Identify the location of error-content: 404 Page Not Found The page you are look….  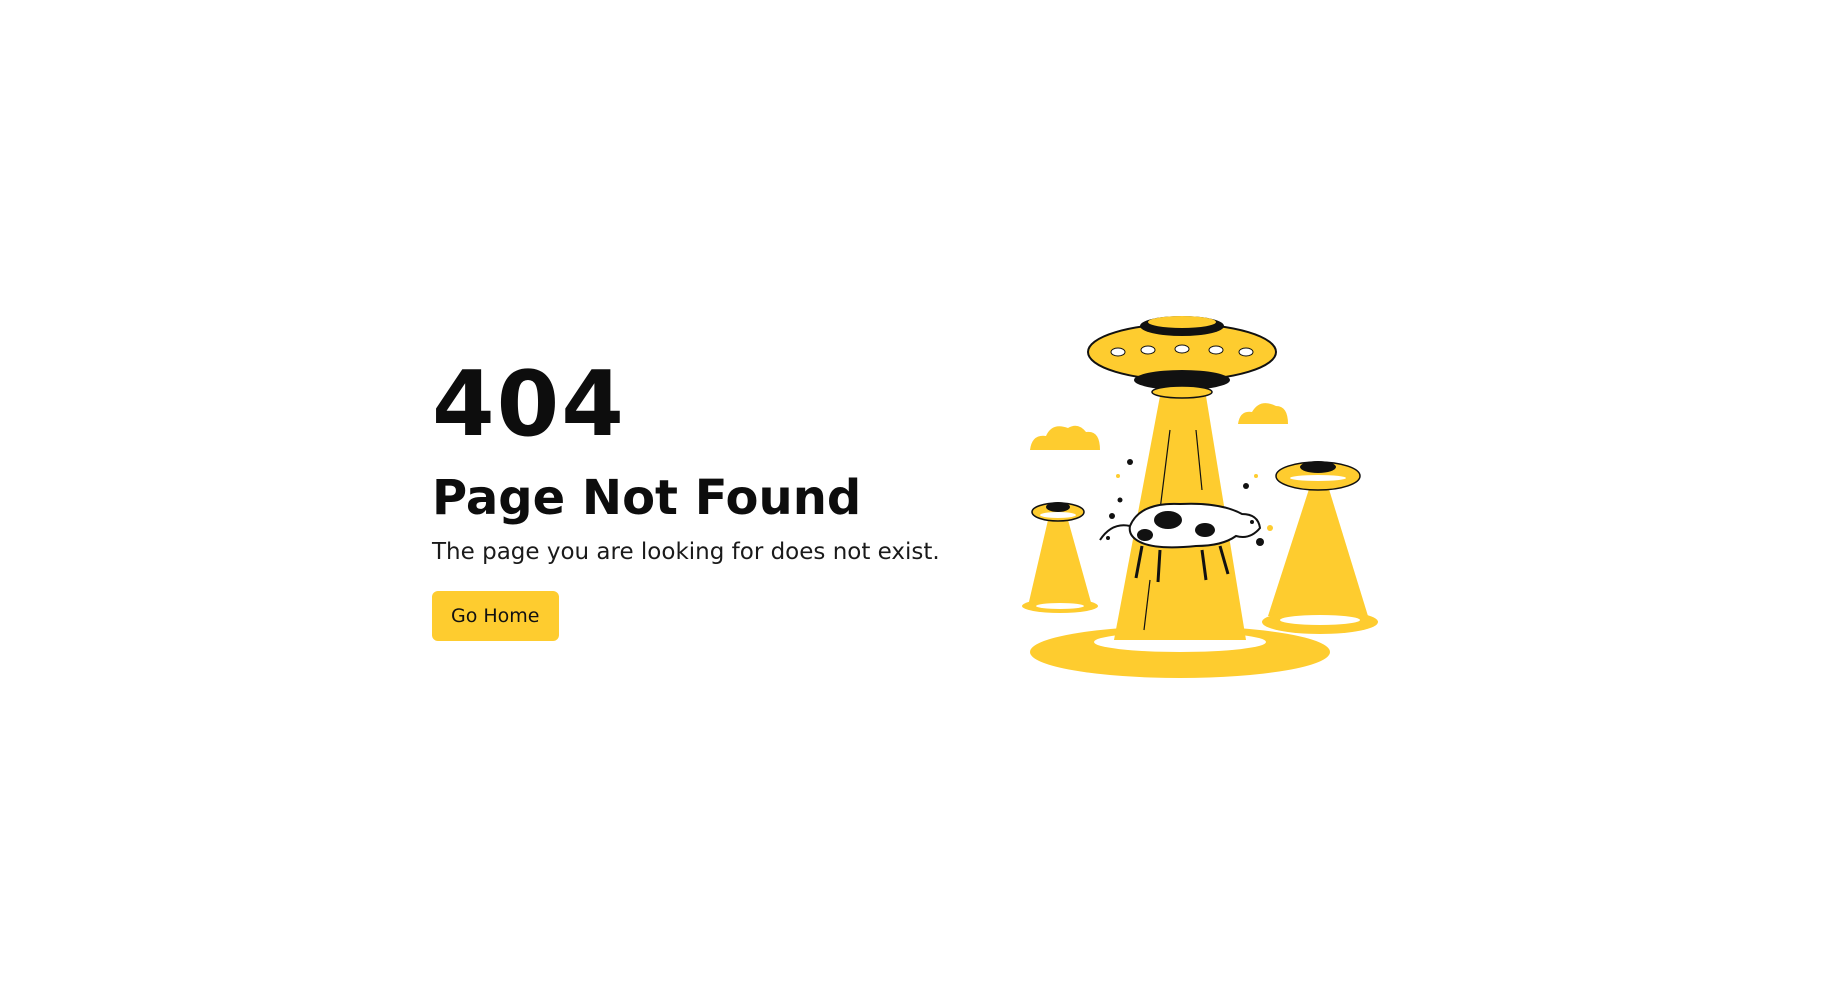
(712, 500).